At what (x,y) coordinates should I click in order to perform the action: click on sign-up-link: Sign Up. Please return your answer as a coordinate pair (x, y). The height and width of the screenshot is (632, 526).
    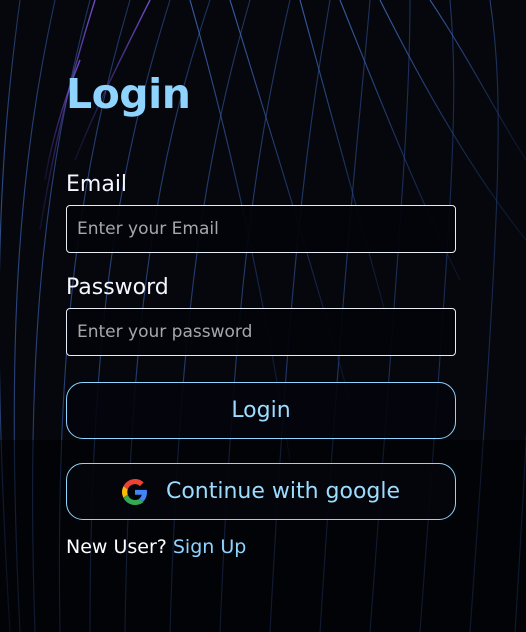
    Looking at the image, I should click on (209, 547).